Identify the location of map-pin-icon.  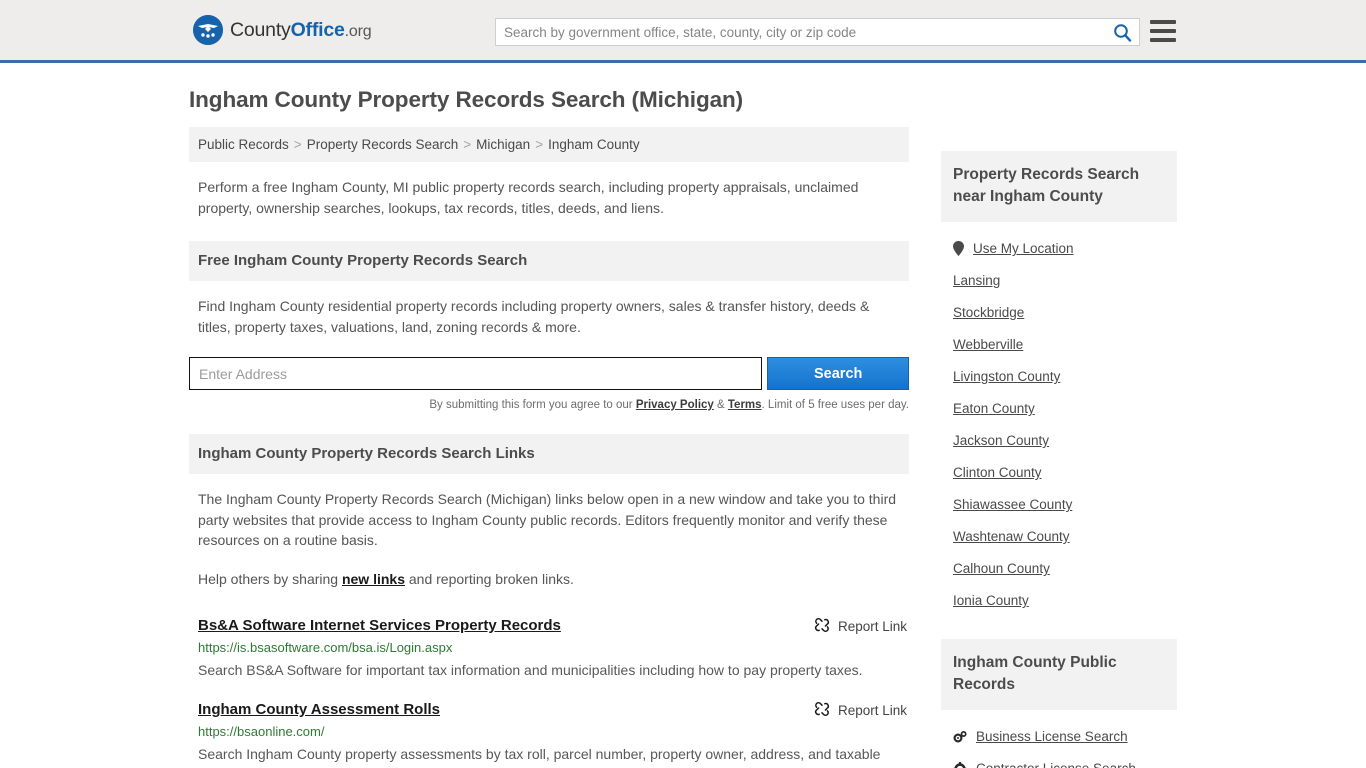
(958, 248).